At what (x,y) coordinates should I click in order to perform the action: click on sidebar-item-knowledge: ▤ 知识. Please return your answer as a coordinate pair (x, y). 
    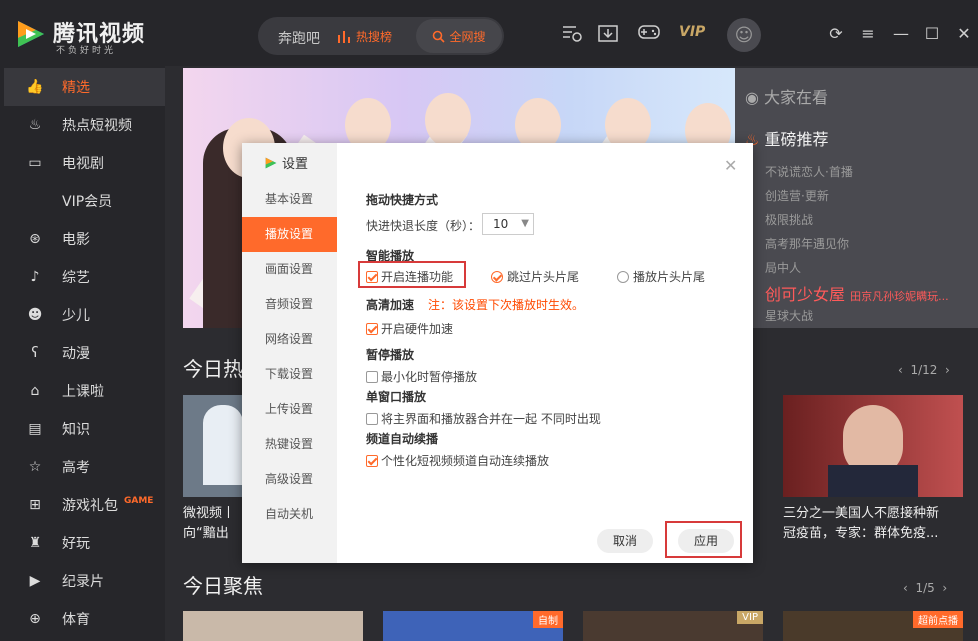
    Looking at the image, I should click on (84, 429).